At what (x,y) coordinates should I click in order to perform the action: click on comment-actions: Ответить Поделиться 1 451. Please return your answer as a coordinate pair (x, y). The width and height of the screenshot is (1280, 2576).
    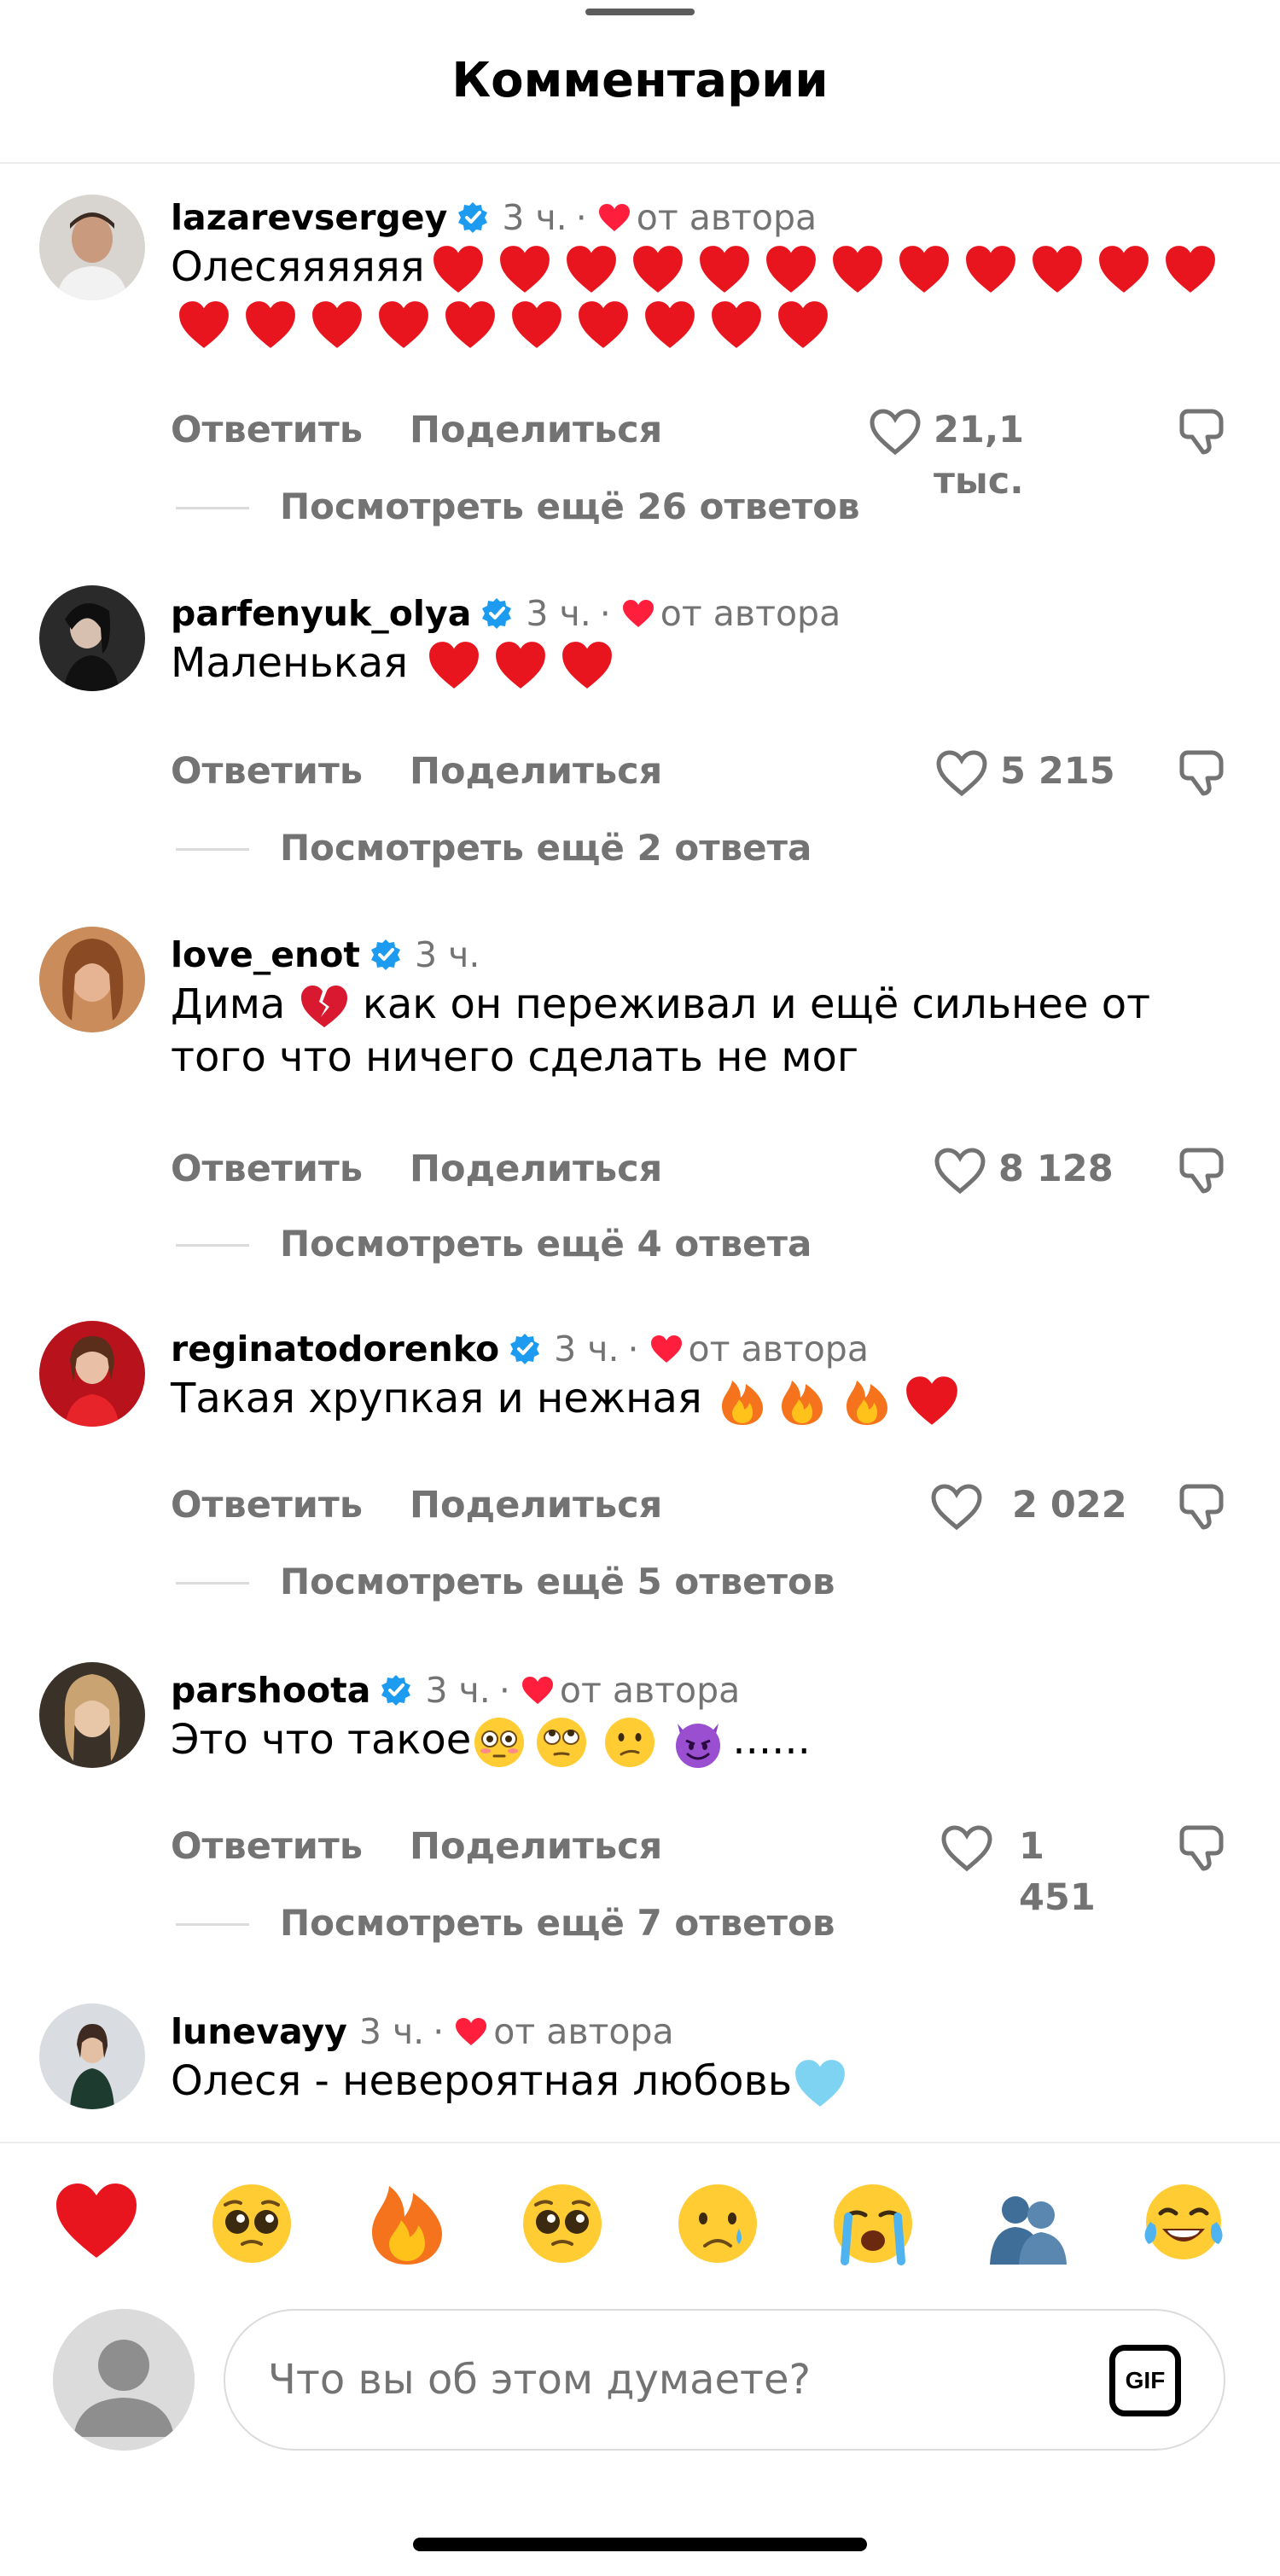
    Looking at the image, I should click on (640, 1870).